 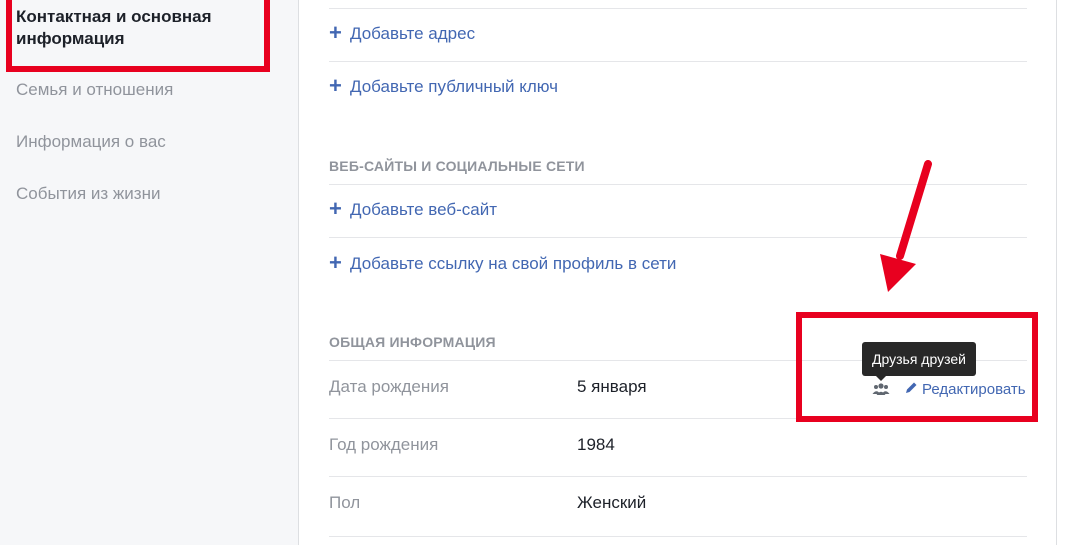 What do you see at coordinates (138, 36) in the screenshot?
I see `highlight-box-sidebar` at bounding box center [138, 36].